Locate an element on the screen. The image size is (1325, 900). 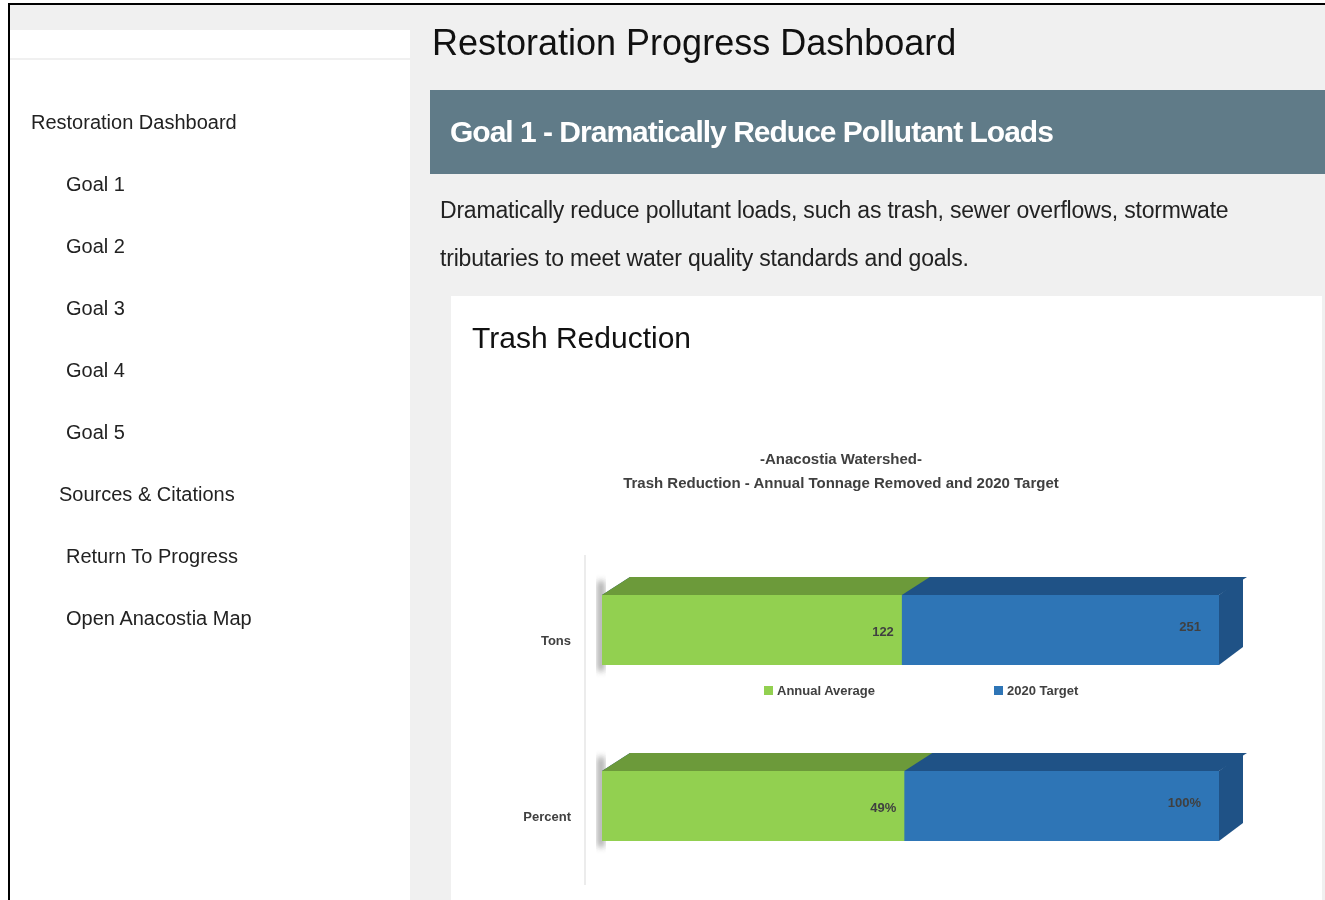
sidebar-link: Goal 4 is located at coordinates (210, 389).